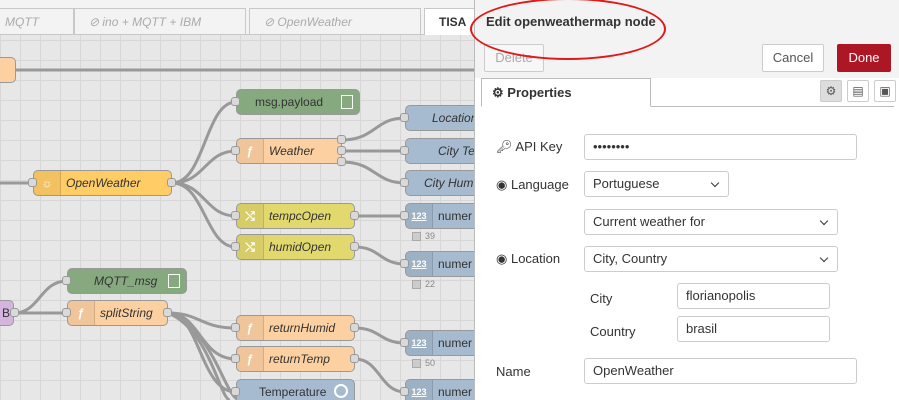 This screenshot has height=400, width=899. Describe the element at coordinates (687, 19) in the screenshot. I see `tray-header: Edit openweathermap node` at that location.